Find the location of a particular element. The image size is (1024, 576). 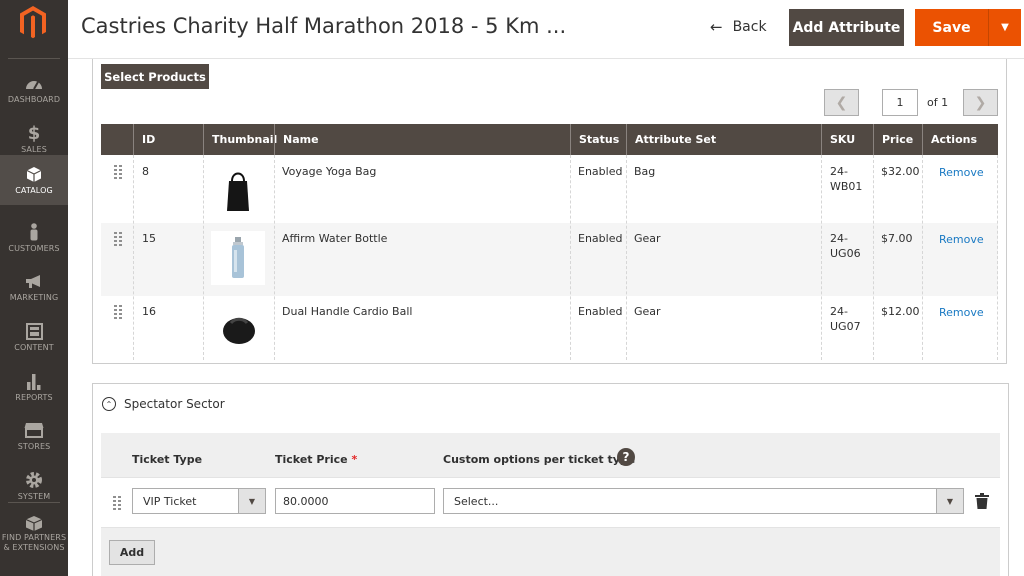

custom-options-dropdown-toggle: ▼ is located at coordinates (950, 501).